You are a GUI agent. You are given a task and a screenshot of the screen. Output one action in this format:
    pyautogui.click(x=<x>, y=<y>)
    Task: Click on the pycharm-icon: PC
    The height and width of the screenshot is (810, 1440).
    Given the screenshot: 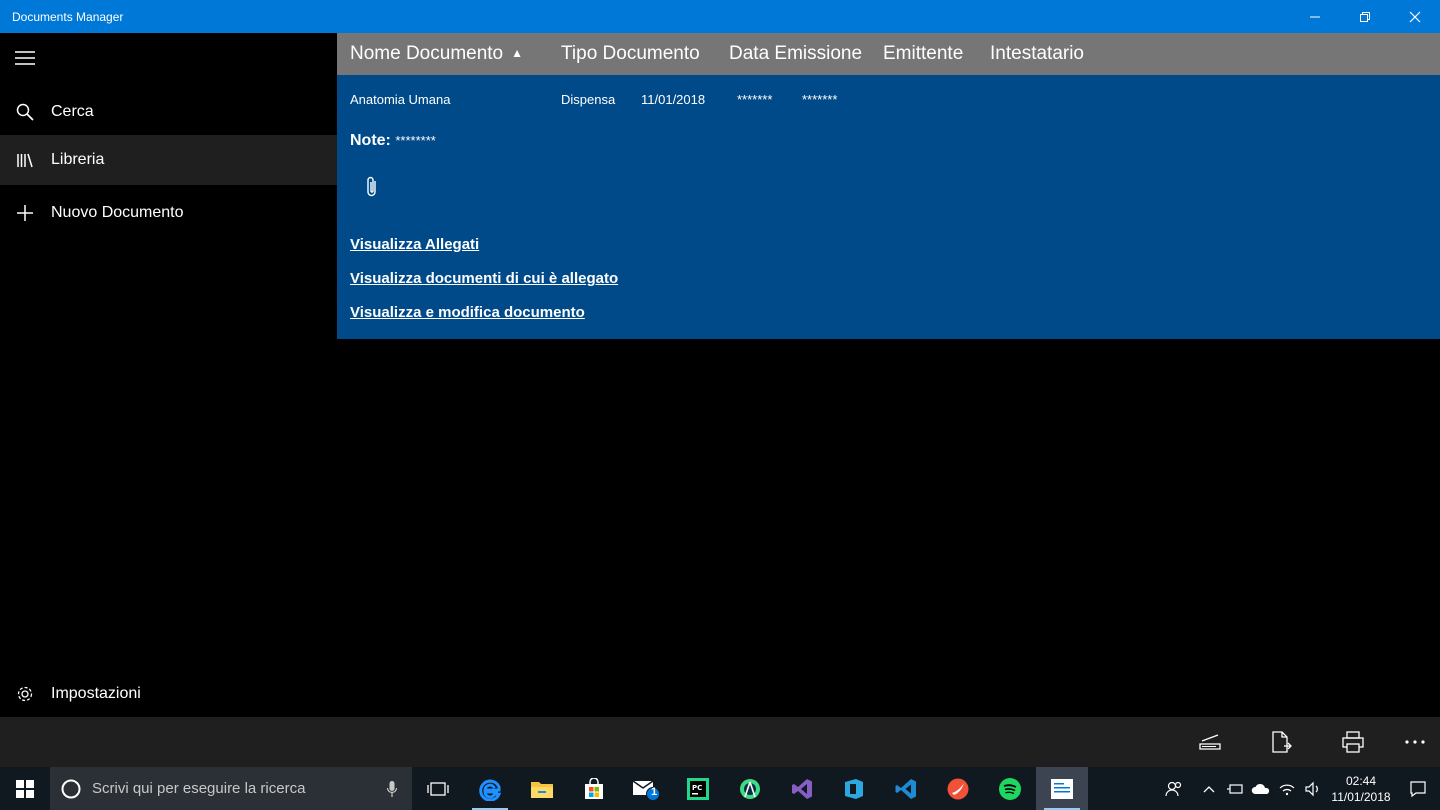 What is the action you would take?
    pyautogui.click(x=698, y=788)
    